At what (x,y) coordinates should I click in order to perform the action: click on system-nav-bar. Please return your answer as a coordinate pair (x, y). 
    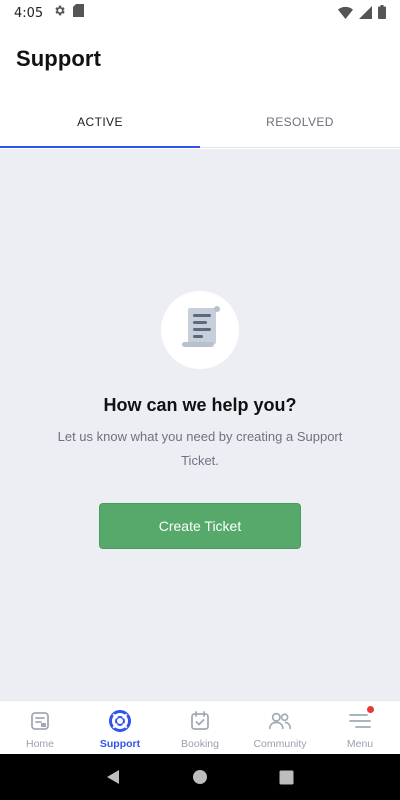
    Looking at the image, I should click on (200, 777).